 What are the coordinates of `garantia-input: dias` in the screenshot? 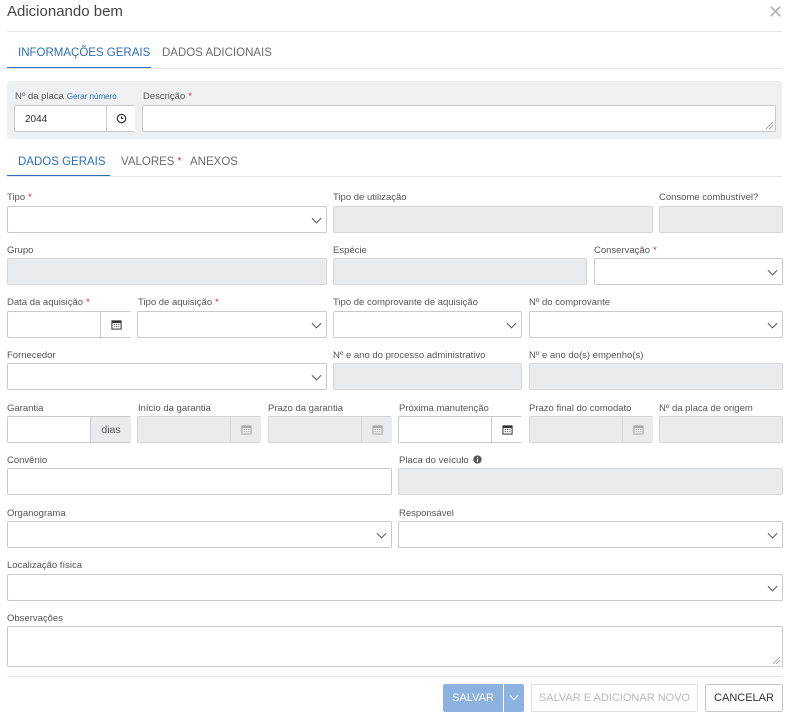 It's located at (69, 429).